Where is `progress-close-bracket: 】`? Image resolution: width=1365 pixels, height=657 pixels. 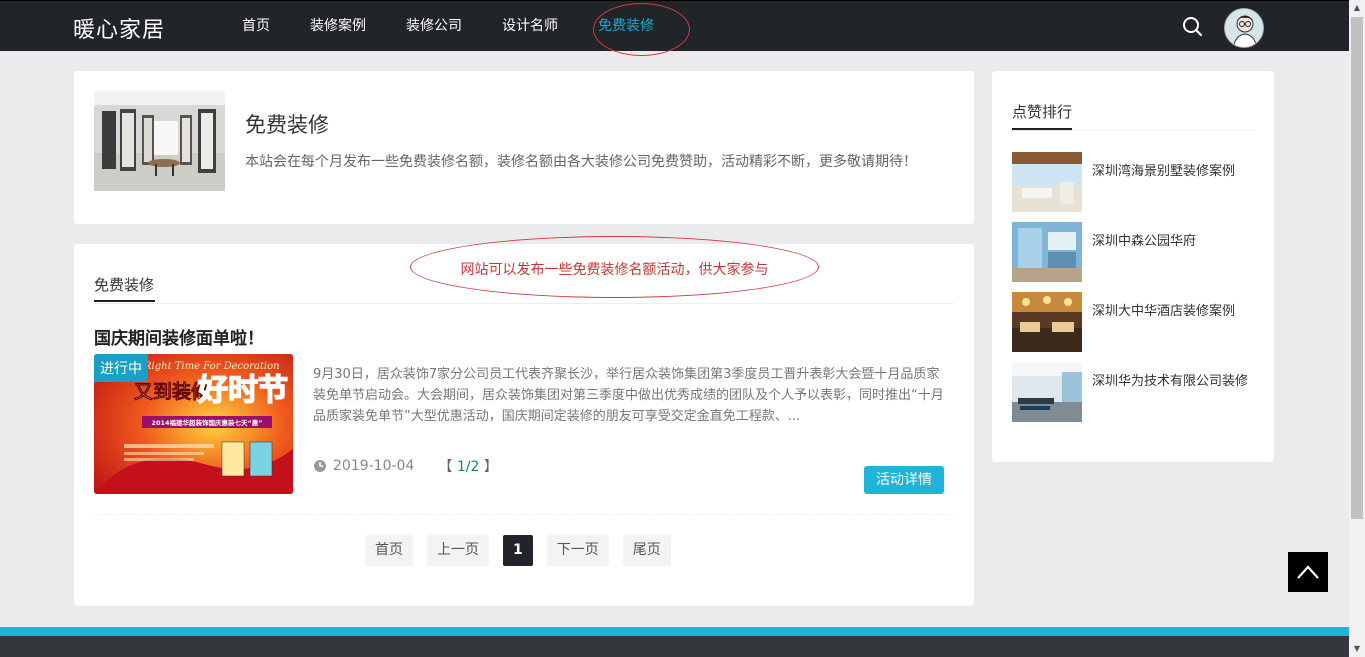 progress-close-bracket: 】 is located at coordinates (490, 467).